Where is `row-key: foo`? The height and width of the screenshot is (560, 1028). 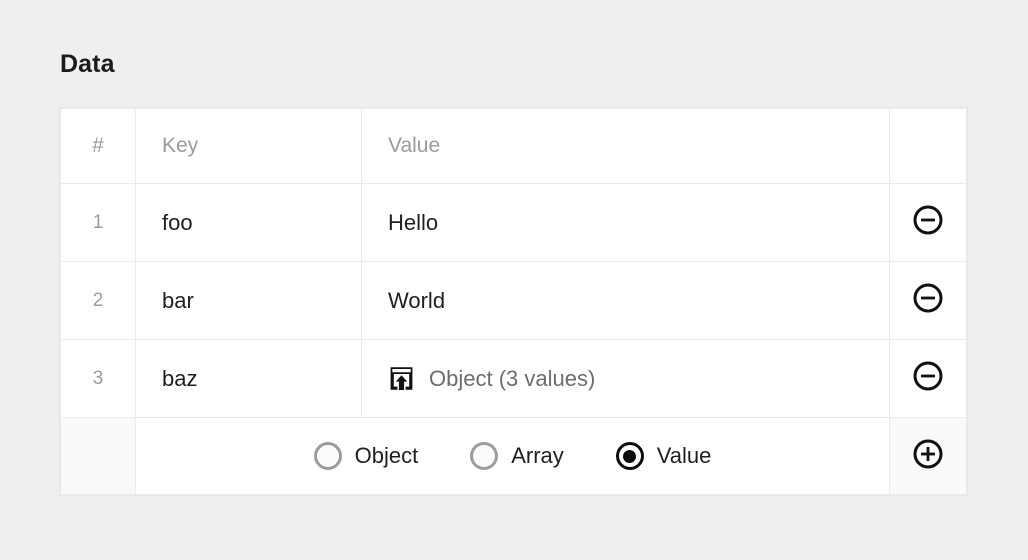 row-key: foo is located at coordinates (248, 222).